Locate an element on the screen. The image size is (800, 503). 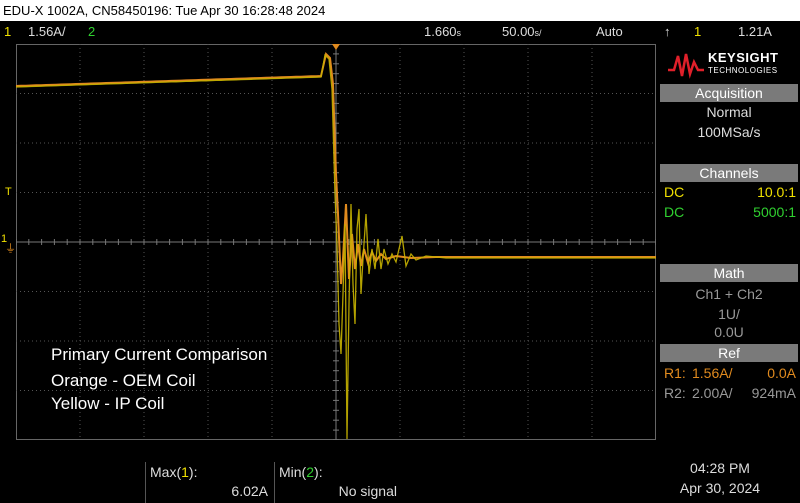
brand-sub: TECHNOLOGIES is located at coordinates (743, 70).